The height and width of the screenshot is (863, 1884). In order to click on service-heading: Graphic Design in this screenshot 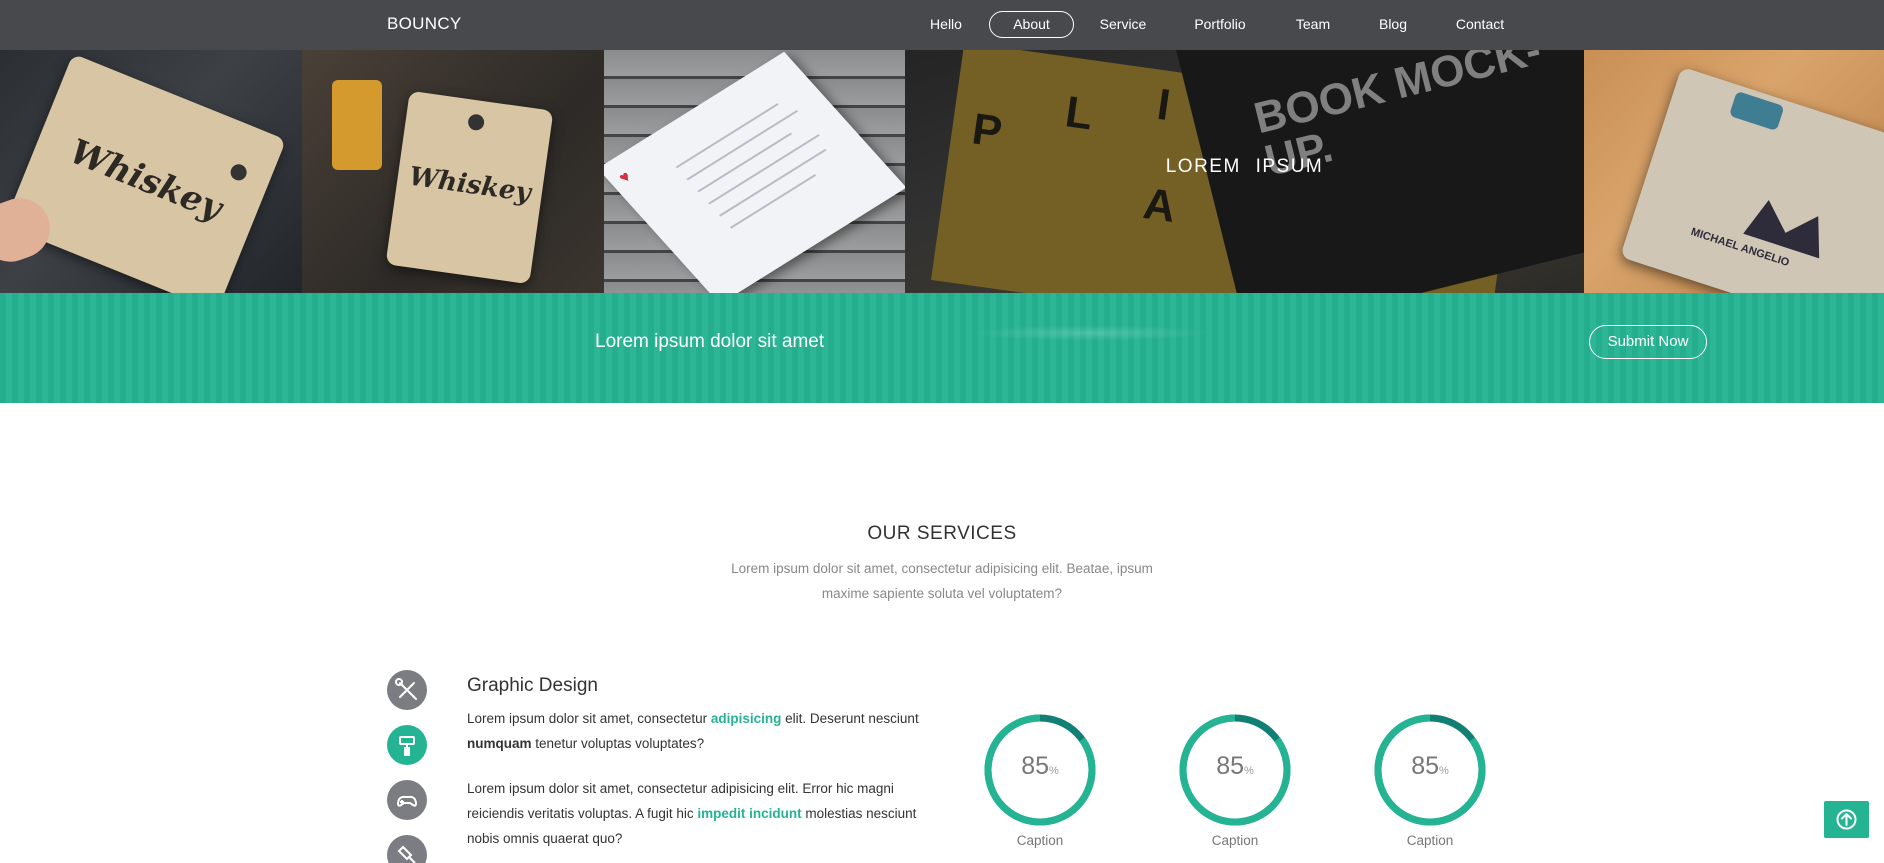, I will do `click(532, 685)`.